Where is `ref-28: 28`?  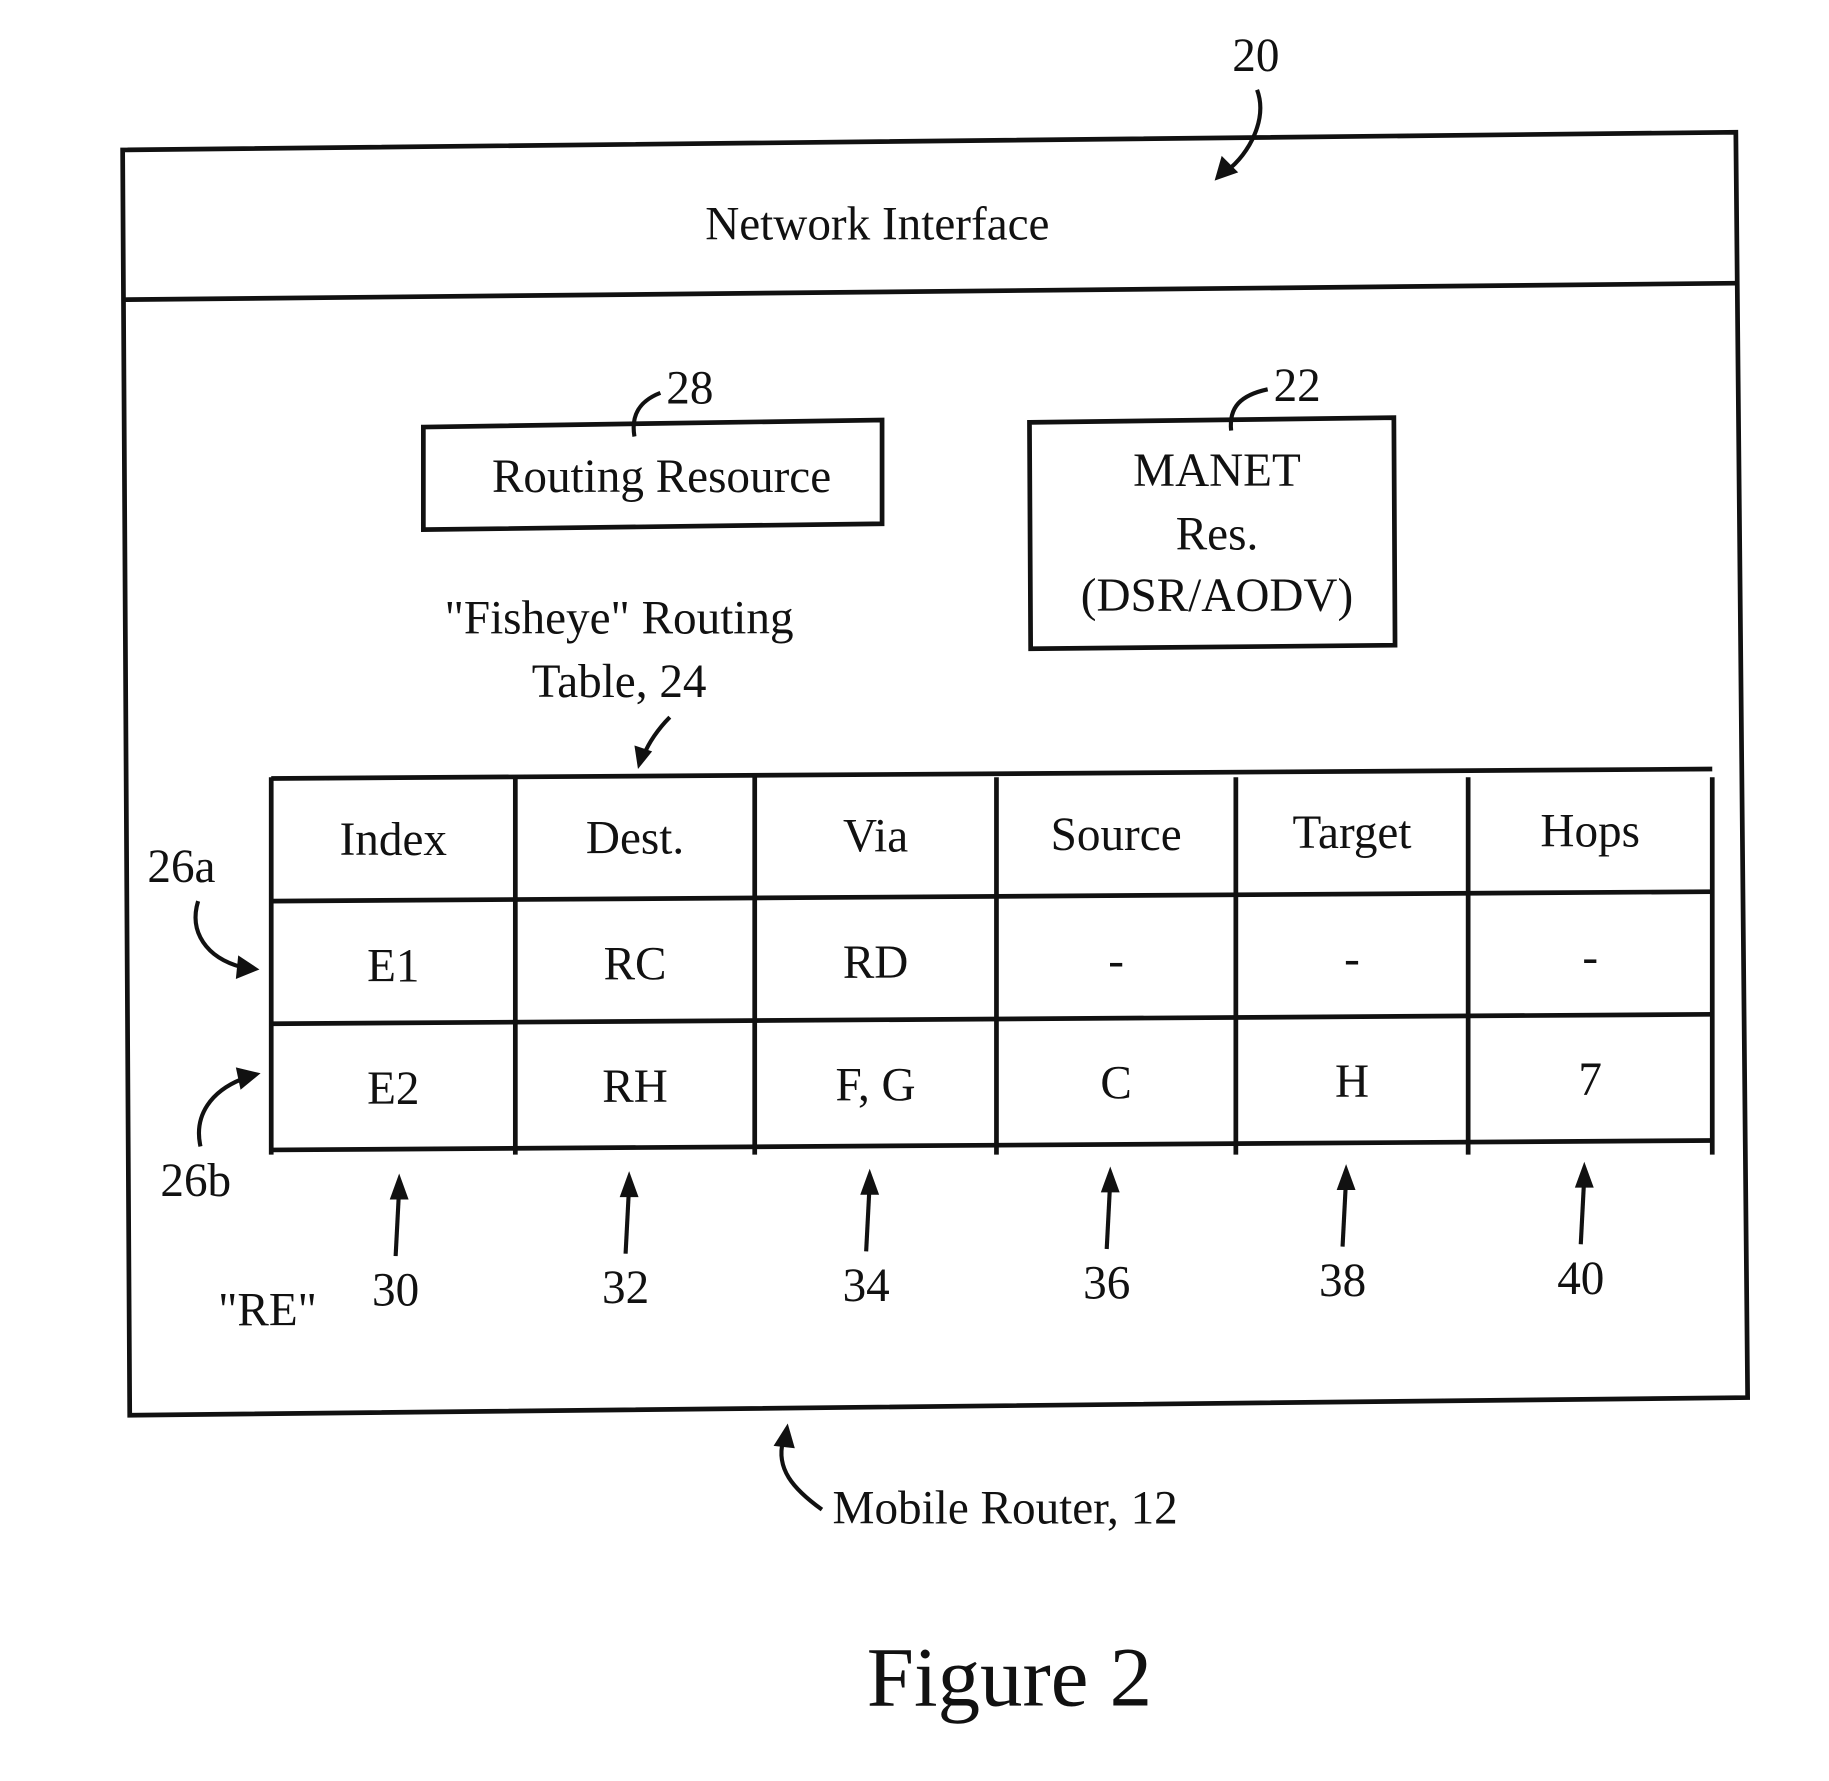 ref-28: 28 is located at coordinates (689, 388).